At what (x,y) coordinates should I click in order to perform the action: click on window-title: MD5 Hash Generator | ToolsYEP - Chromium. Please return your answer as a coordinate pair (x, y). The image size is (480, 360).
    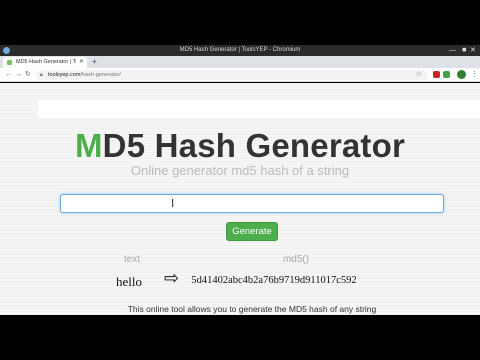
    Looking at the image, I should click on (240, 50).